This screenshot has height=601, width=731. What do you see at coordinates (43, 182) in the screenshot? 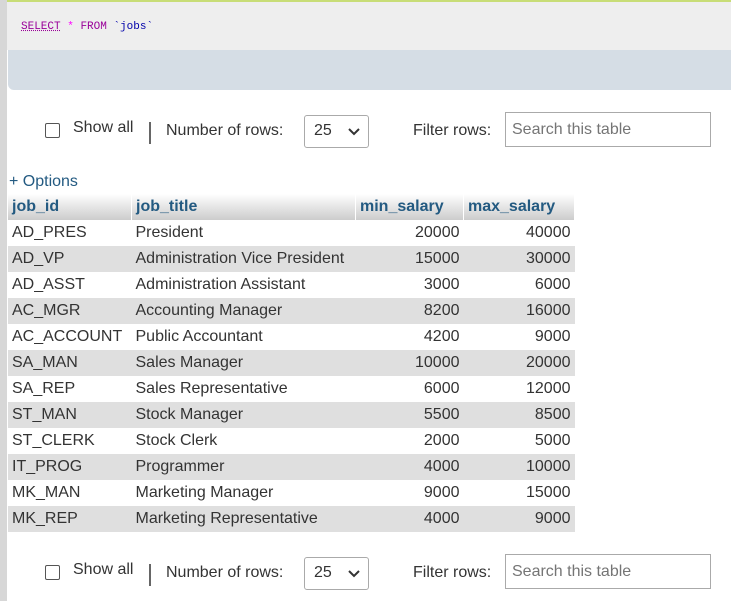
I see `options-link: + Options` at bounding box center [43, 182].